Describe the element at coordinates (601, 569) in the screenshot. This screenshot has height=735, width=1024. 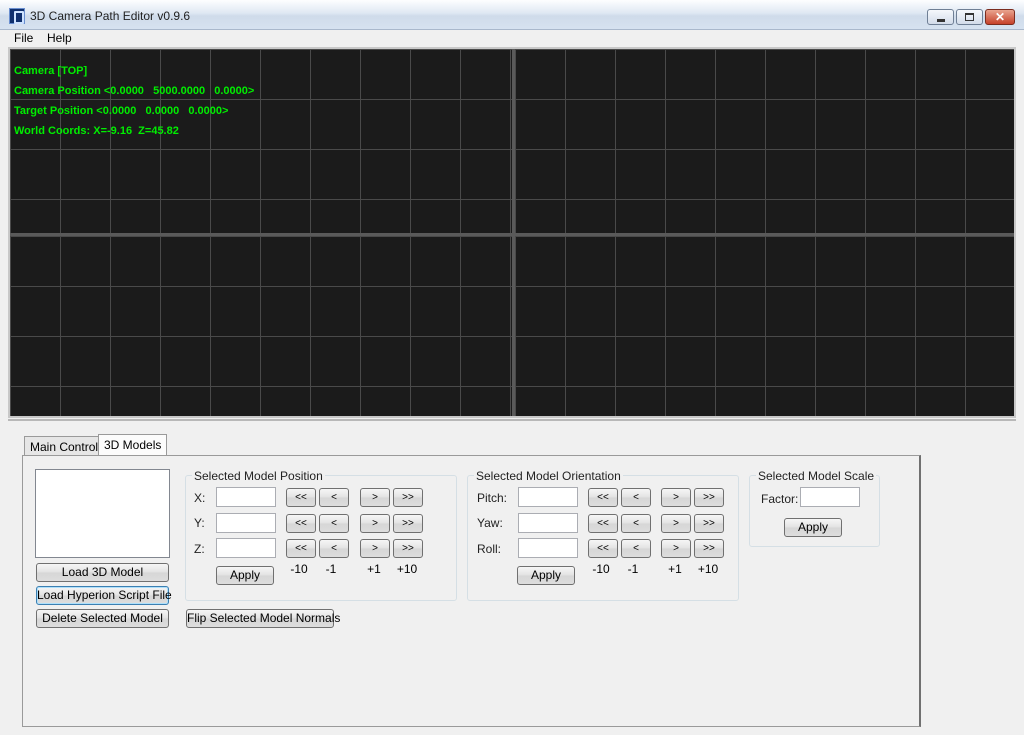
I see `orientation-label-dec10: -10` at that location.